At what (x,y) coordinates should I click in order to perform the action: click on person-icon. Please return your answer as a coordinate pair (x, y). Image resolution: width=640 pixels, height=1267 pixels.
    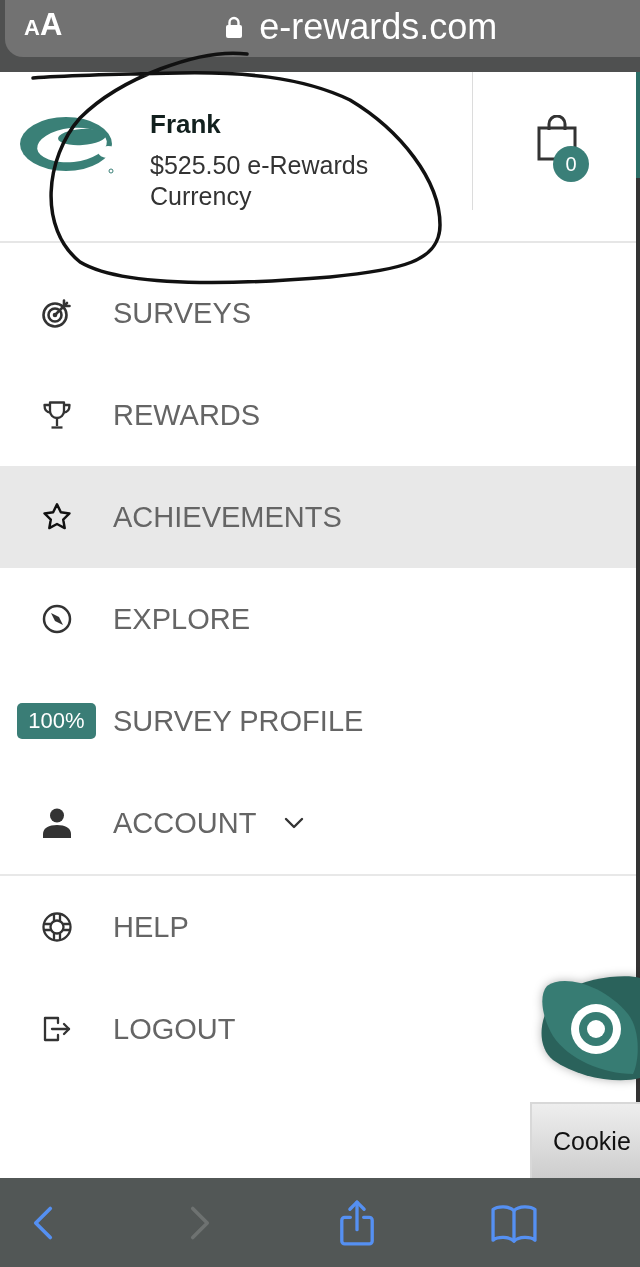
    Looking at the image, I should click on (56, 823).